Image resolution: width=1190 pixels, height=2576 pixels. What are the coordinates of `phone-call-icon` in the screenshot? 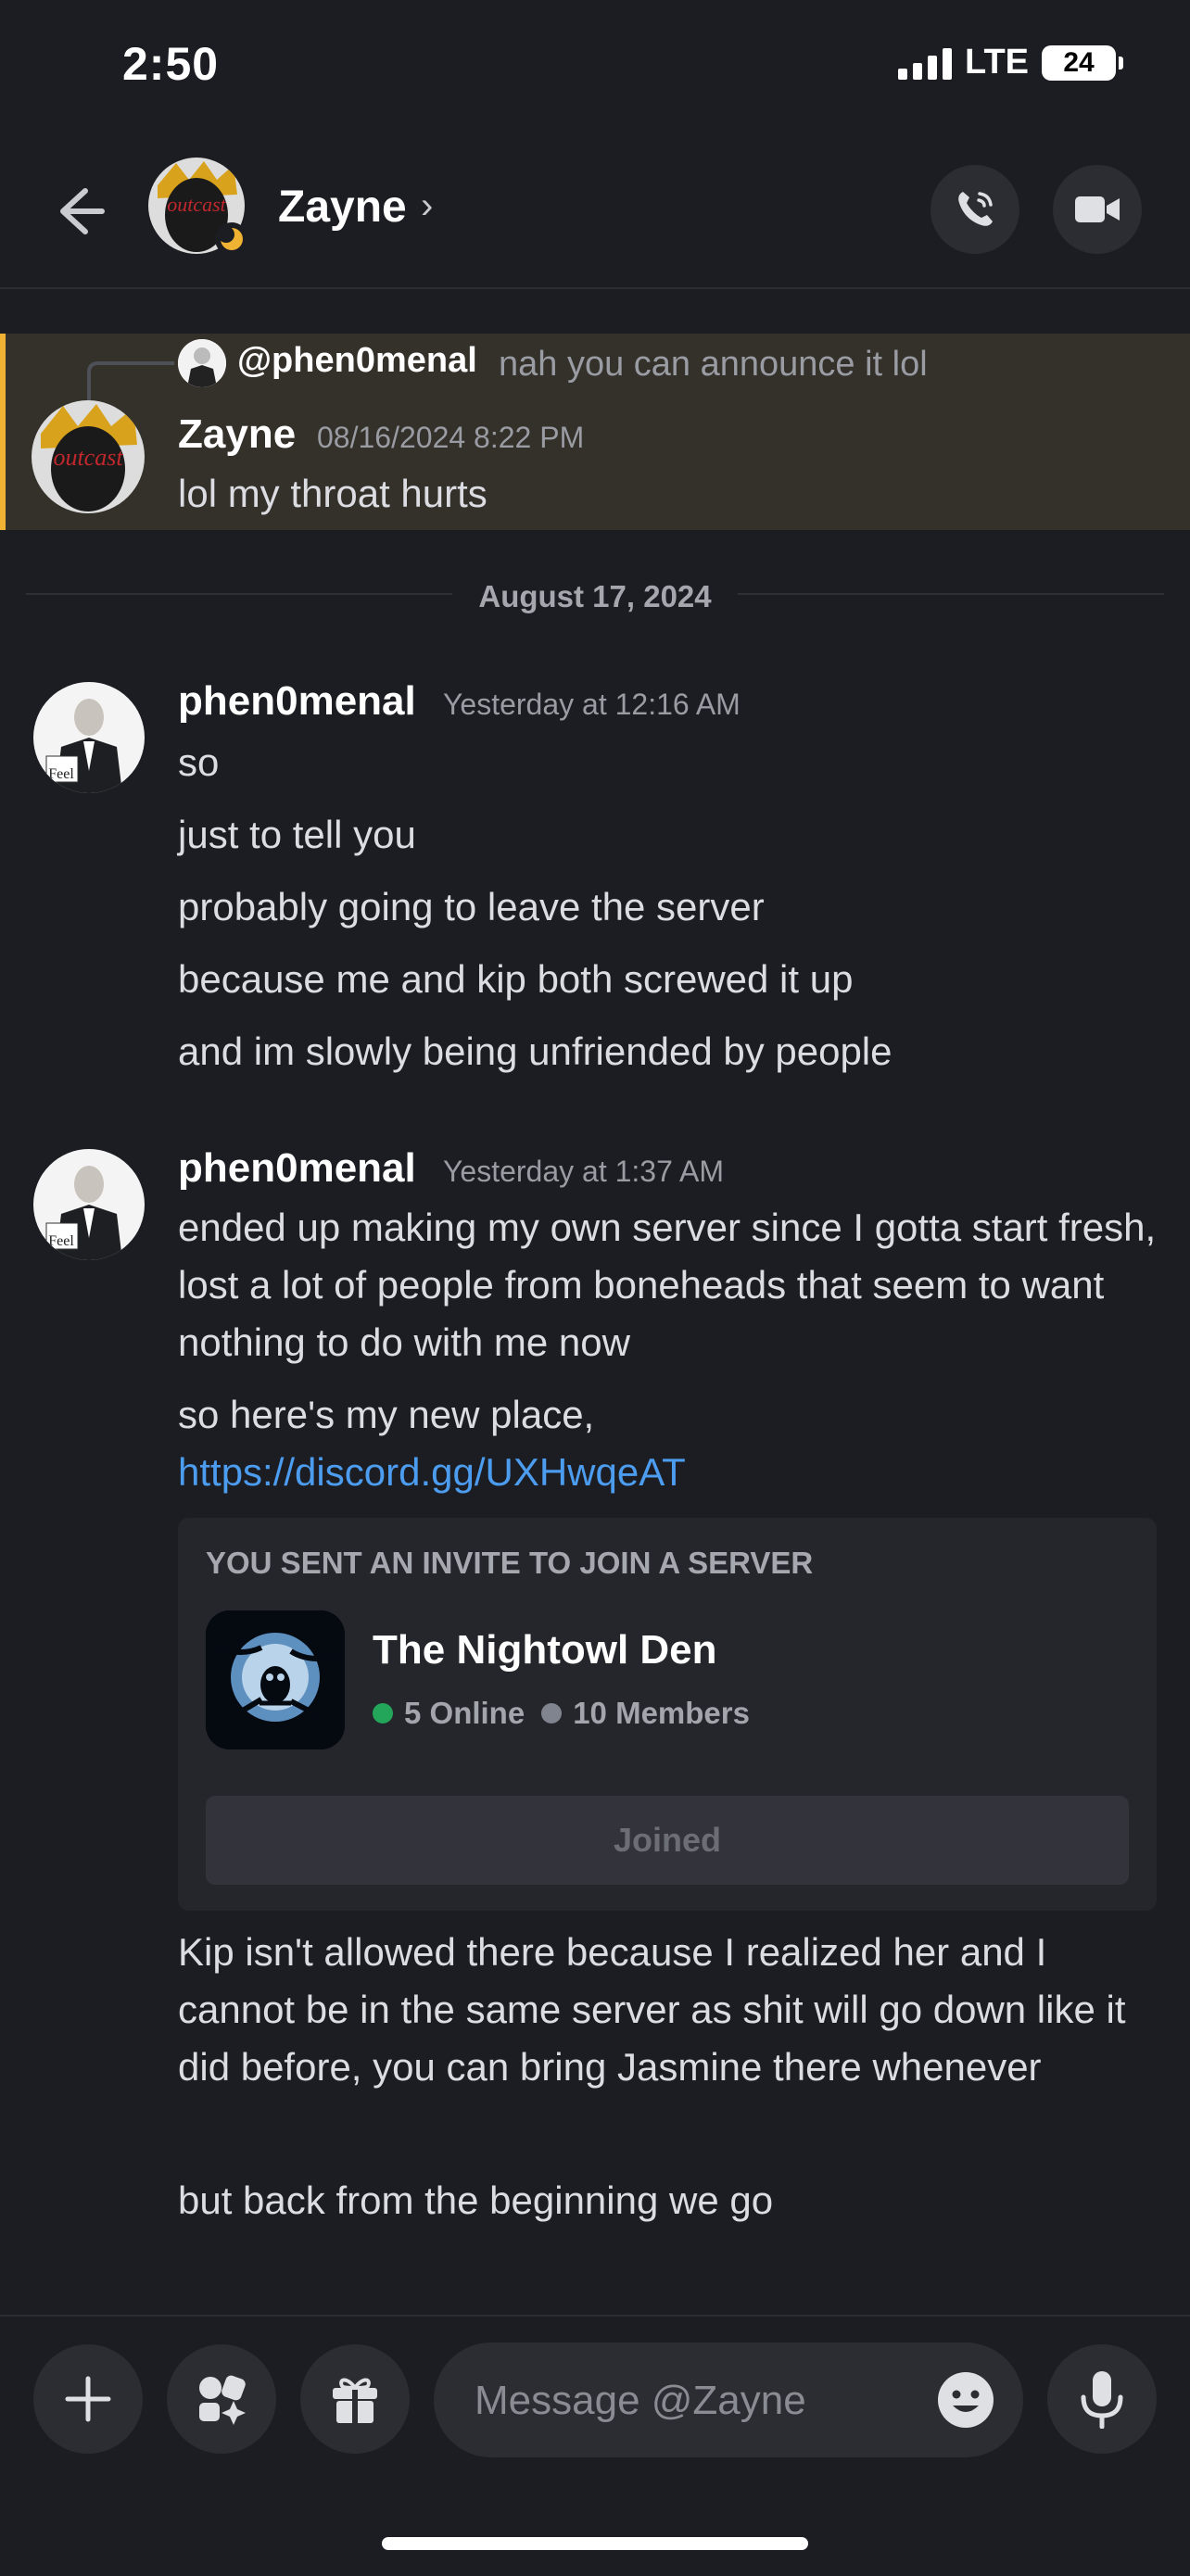 It's located at (975, 209).